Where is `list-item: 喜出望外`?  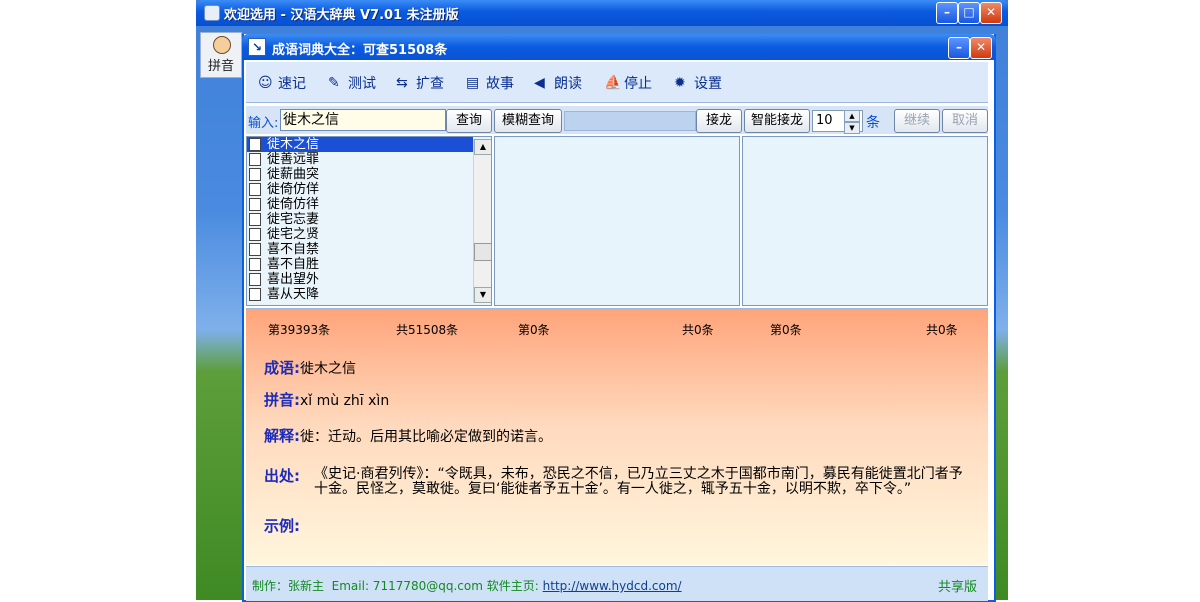 list-item: 喜出望外 is located at coordinates (369, 279).